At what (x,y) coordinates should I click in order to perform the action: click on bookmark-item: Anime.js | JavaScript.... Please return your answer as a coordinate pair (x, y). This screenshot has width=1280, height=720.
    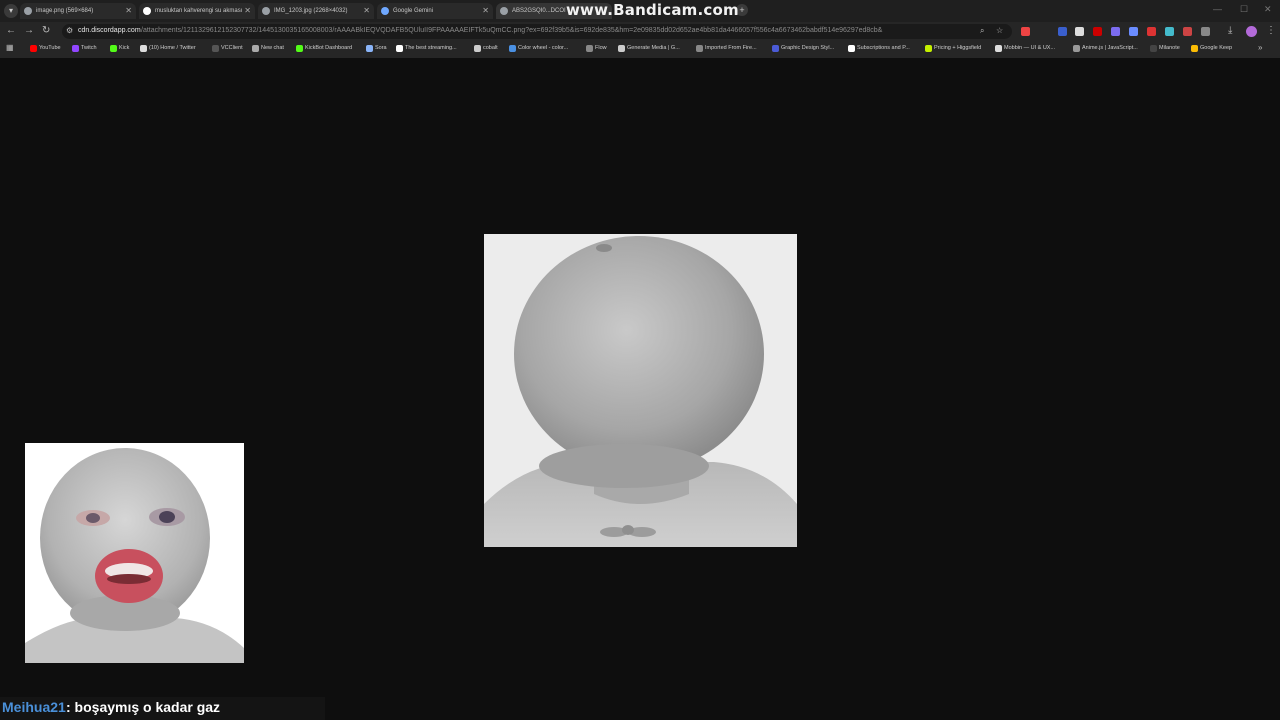
    Looking at the image, I should click on (1105, 48).